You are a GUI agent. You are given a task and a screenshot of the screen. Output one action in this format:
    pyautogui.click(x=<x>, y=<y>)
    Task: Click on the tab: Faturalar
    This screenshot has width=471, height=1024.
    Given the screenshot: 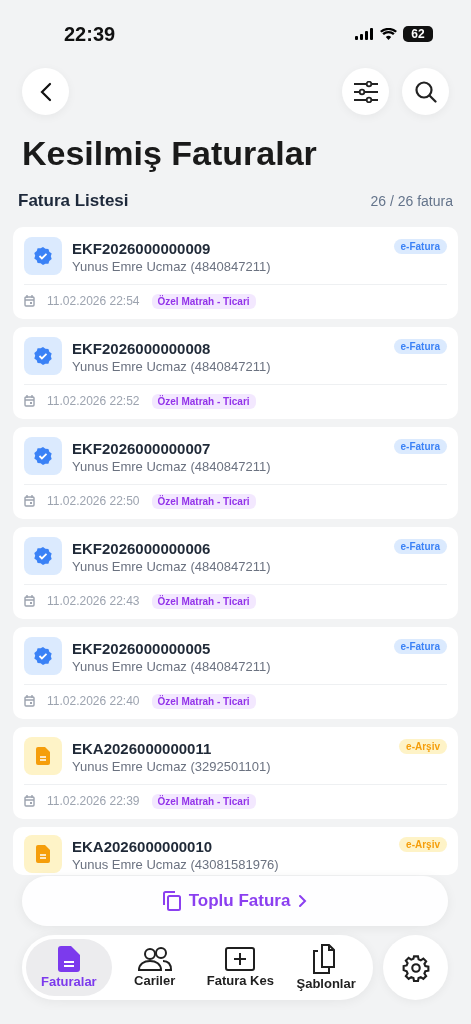 What is the action you would take?
    pyautogui.click(x=69, y=967)
    